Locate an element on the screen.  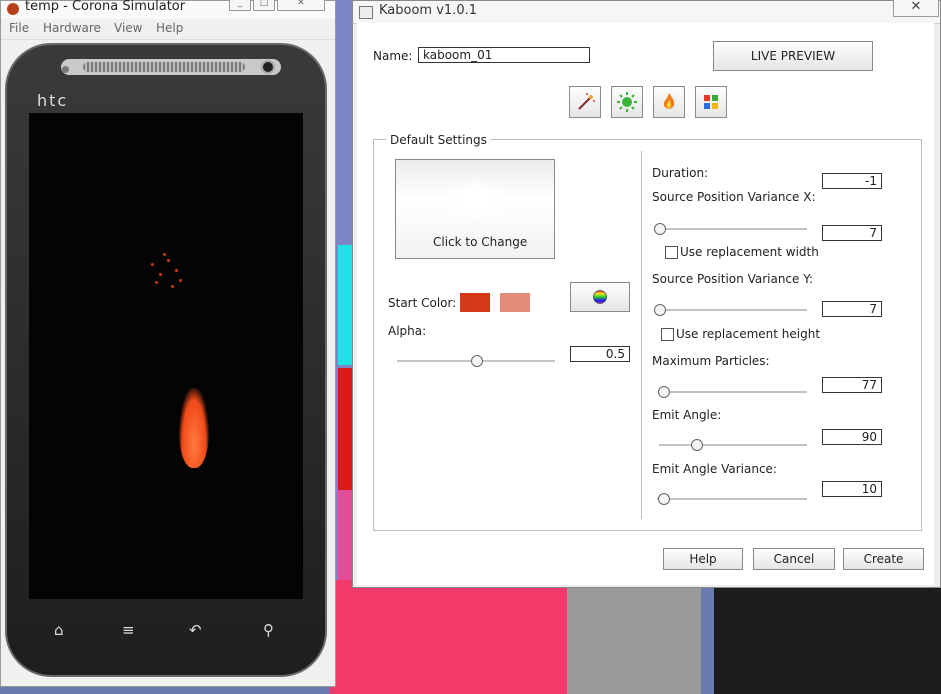
maximize-button: □ is located at coordinates (264, 5).